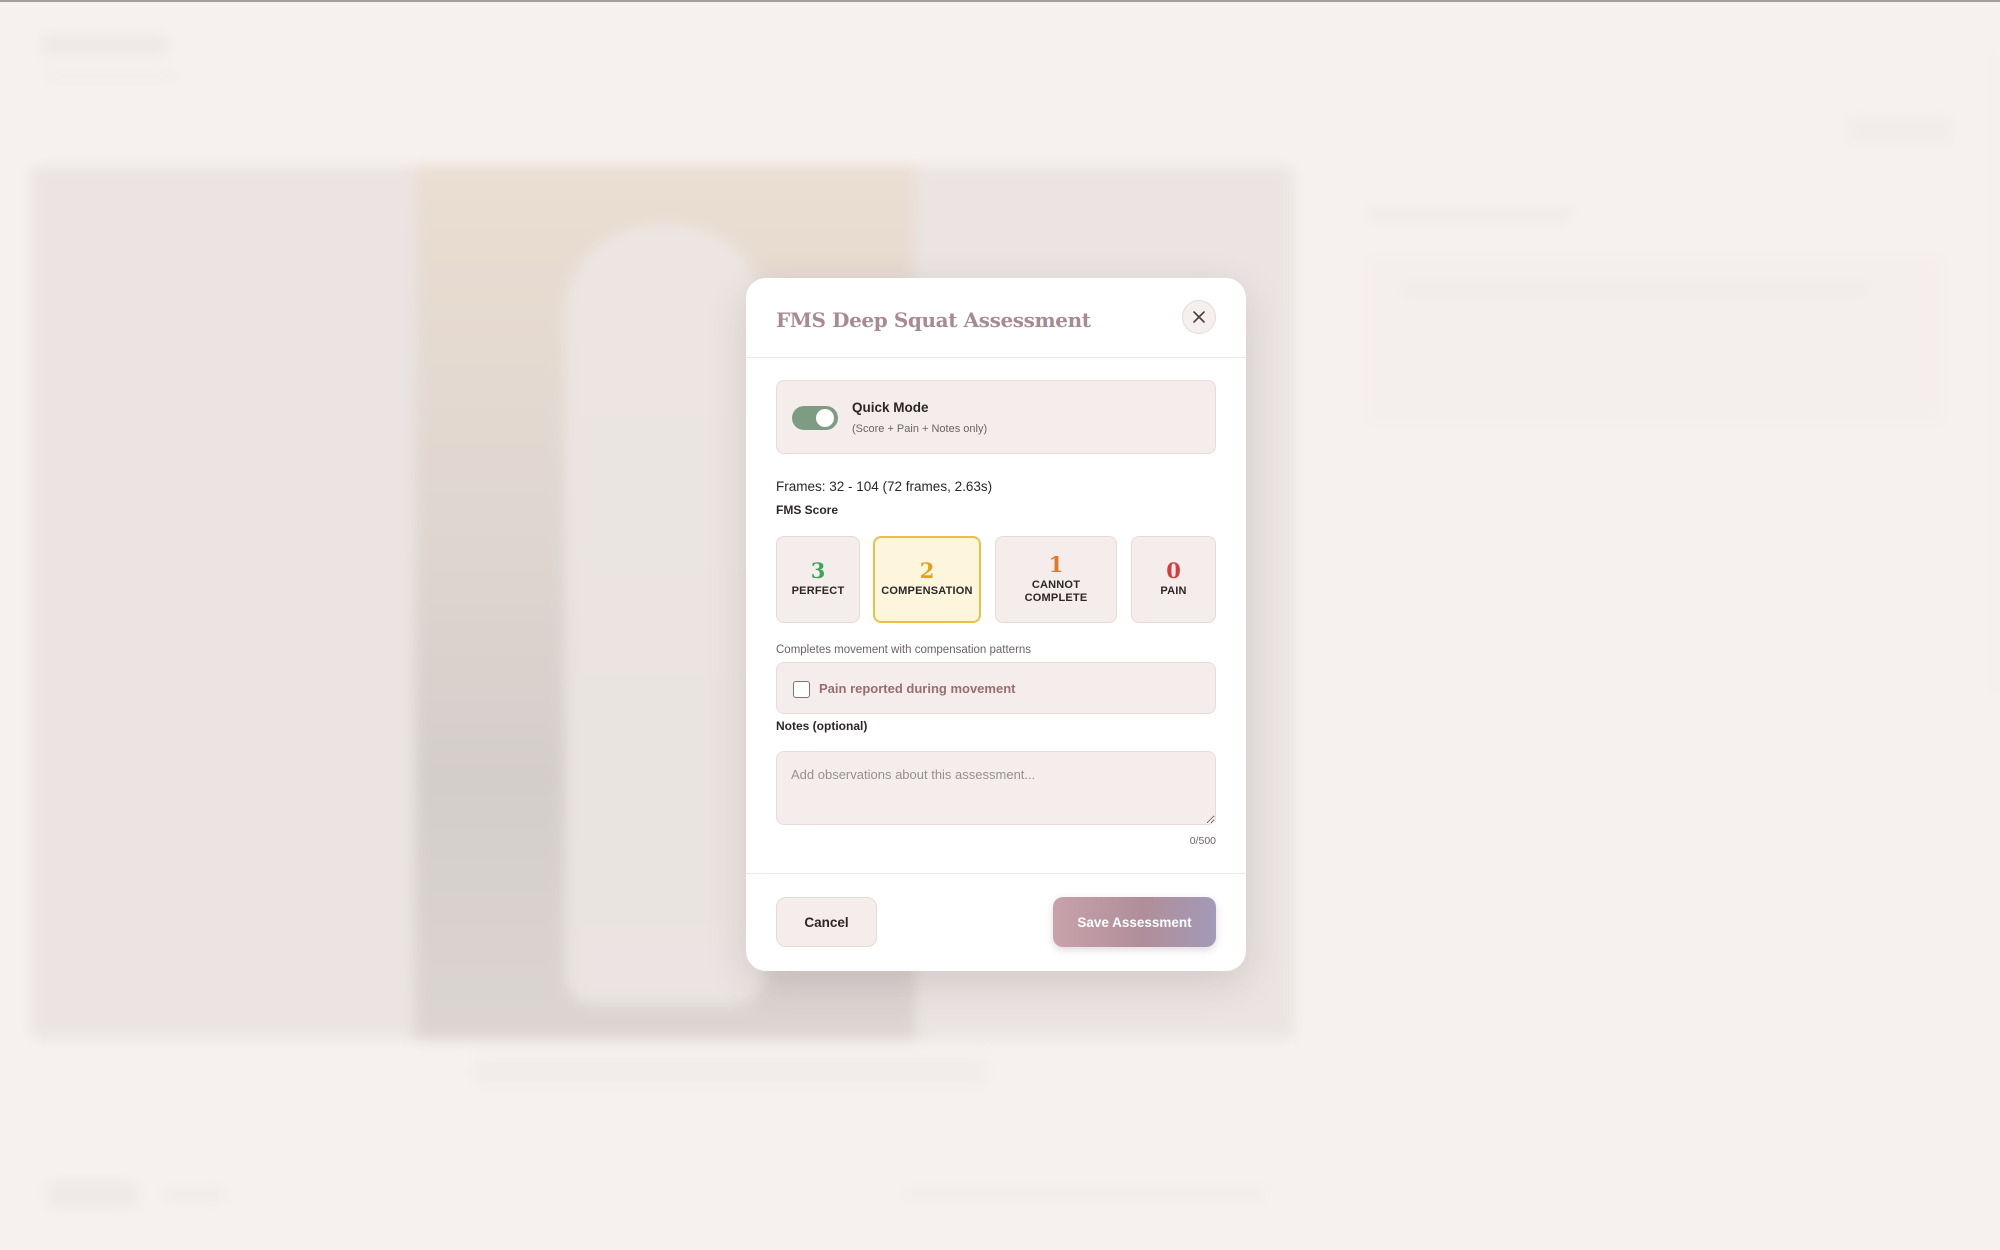 The width and height of the screenshot is (2000, 1250). What do you see at coordinates (801, 689) in the screenshot?
I see `pain-checkbox` at bounding box center [801, 689].